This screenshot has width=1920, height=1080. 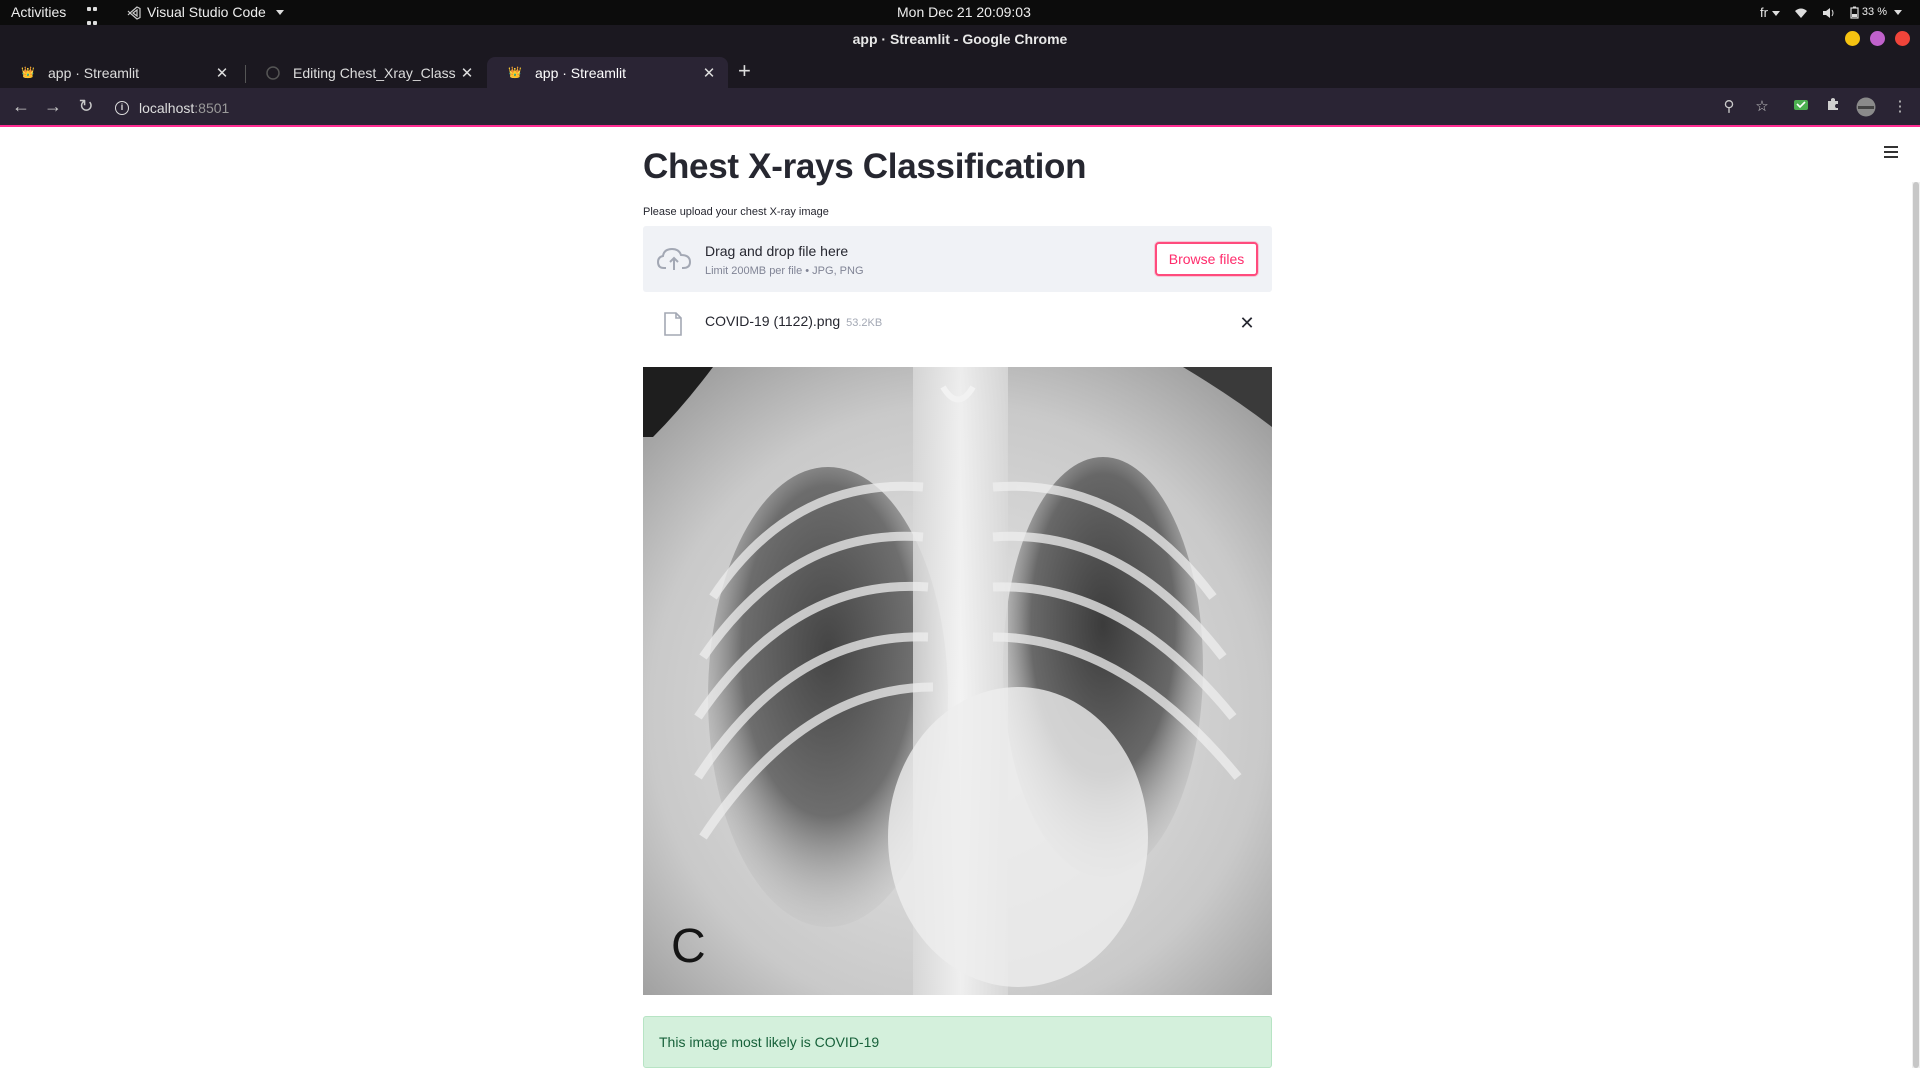 I want to click on github-icon, so click(x=273, y=73).